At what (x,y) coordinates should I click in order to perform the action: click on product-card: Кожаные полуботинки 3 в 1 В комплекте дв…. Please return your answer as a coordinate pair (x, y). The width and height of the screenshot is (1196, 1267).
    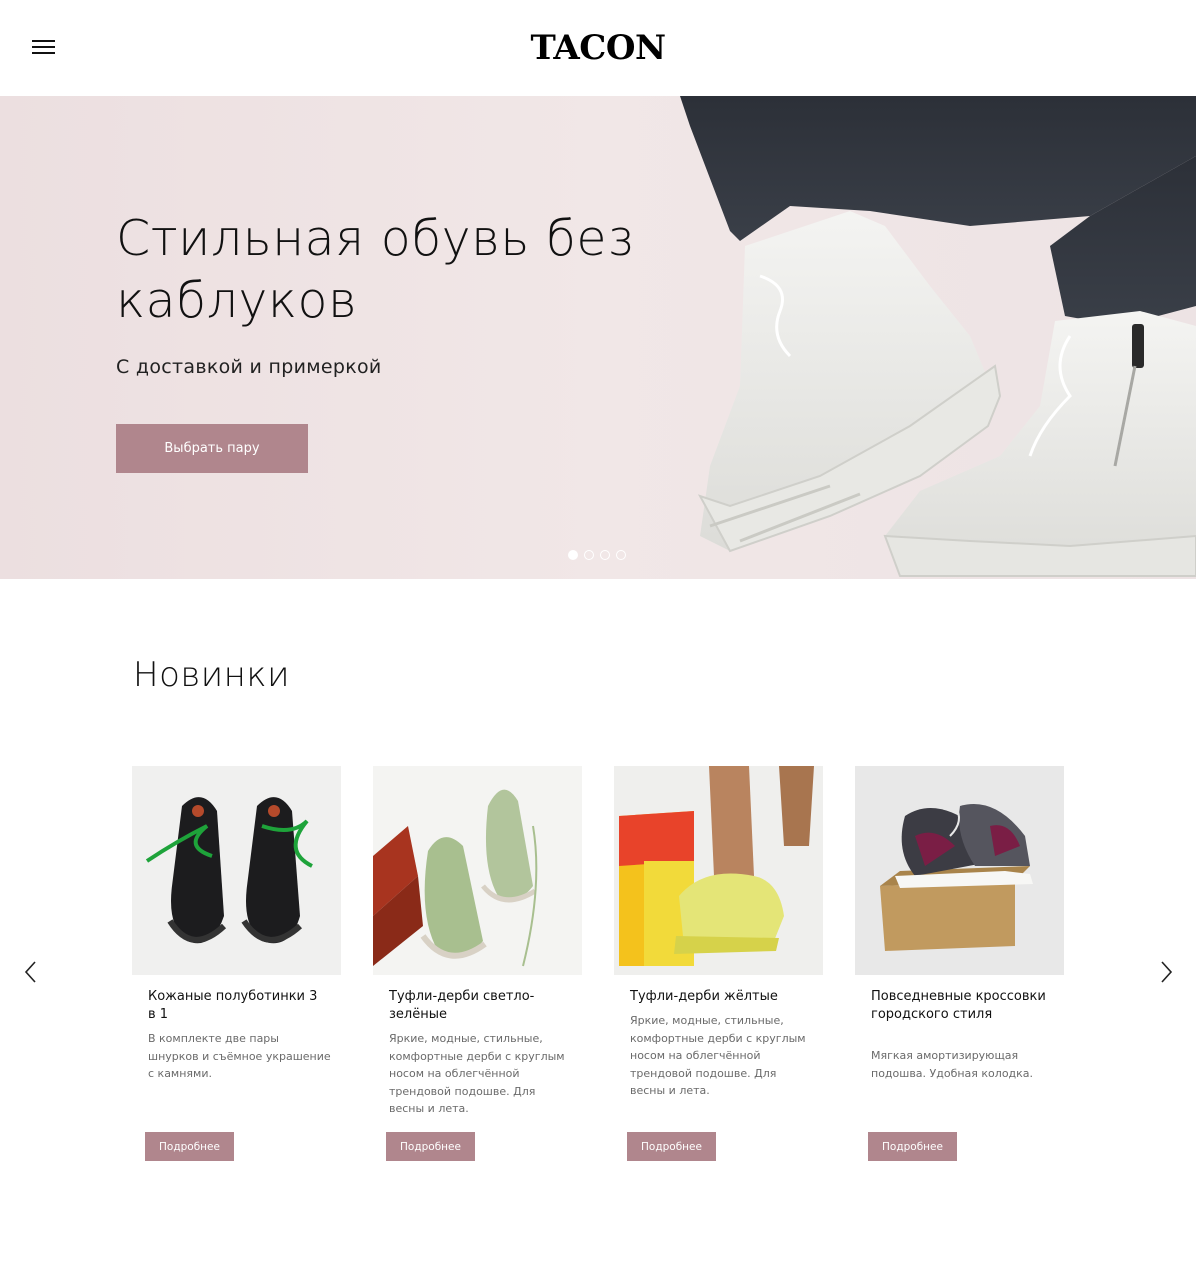
    Looking at the image, I should click on (236, 966).